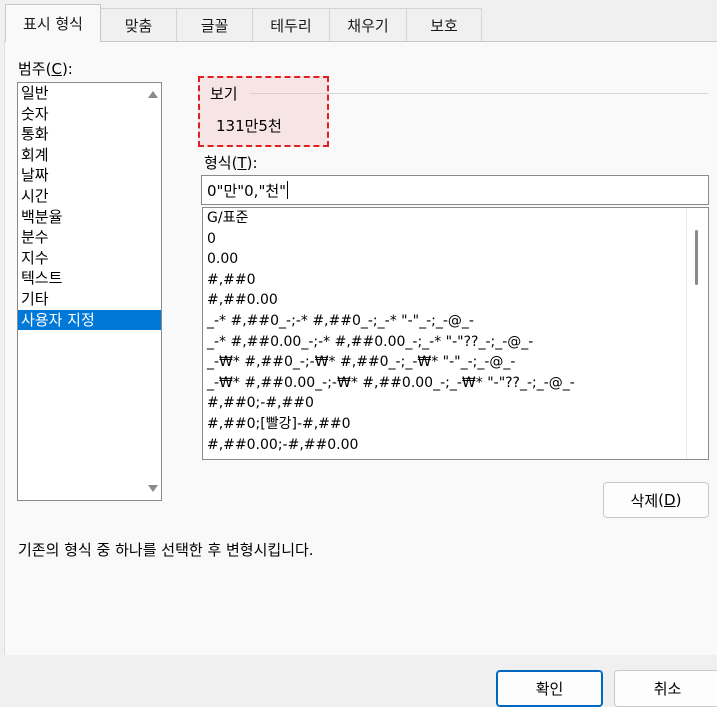 The image size is (717, 707). I want to click on format-item: #,##0;-#,##0, so click(455, 403).